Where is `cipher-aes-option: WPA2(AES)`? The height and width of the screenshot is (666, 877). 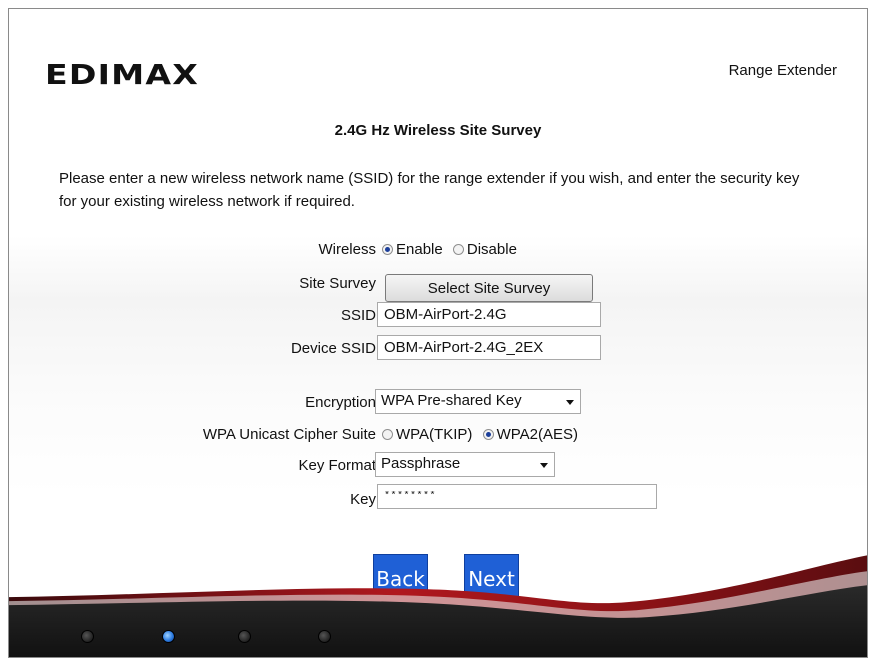
cipher-aes-option: WPA2(AES) is located at coordinates (530, 434).